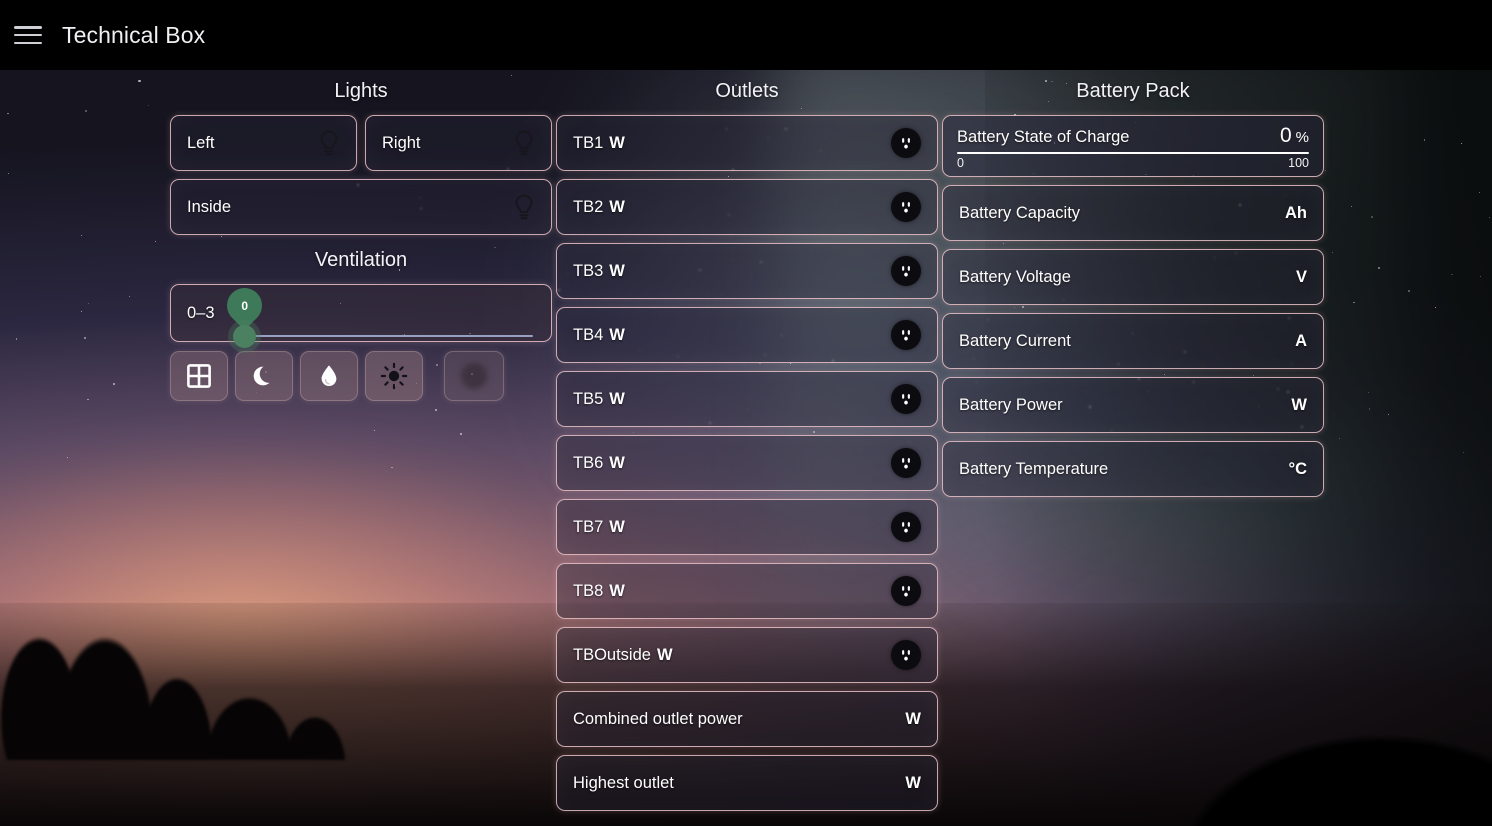 The height and width of the screenshot is (826, 1492). What do you see at coordinates (361, 91) in the screenshot?
I see `section-title-lights: Lights` at bounding box center [361, 91].